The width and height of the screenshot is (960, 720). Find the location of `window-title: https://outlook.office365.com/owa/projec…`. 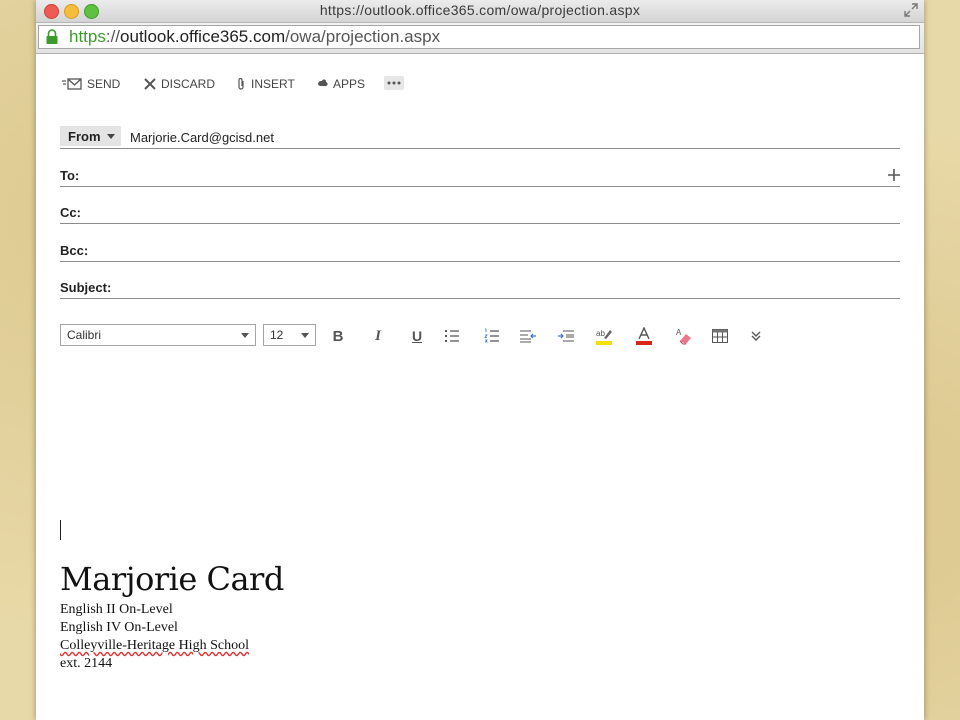

window-title: https://outlook.office365.com/owa/projec… is located at coordinates (480, 10).